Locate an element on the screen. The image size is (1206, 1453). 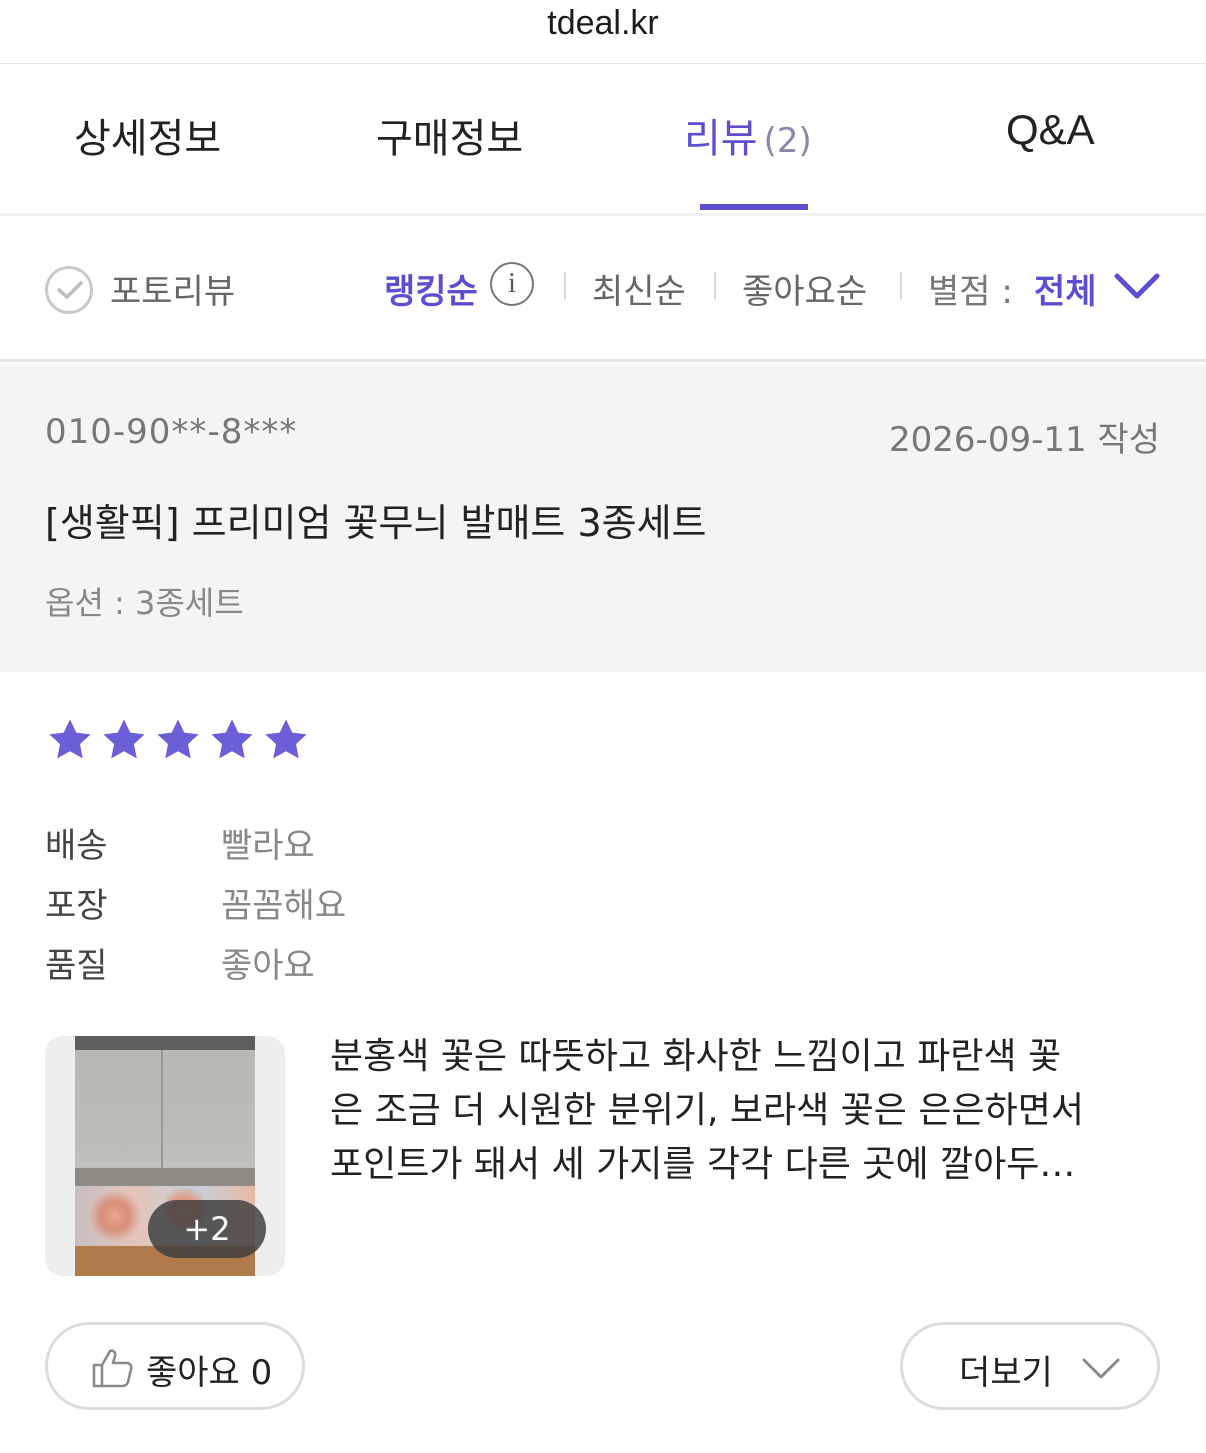
more-label: 더보기 is located at coordinates (1006, 1373).